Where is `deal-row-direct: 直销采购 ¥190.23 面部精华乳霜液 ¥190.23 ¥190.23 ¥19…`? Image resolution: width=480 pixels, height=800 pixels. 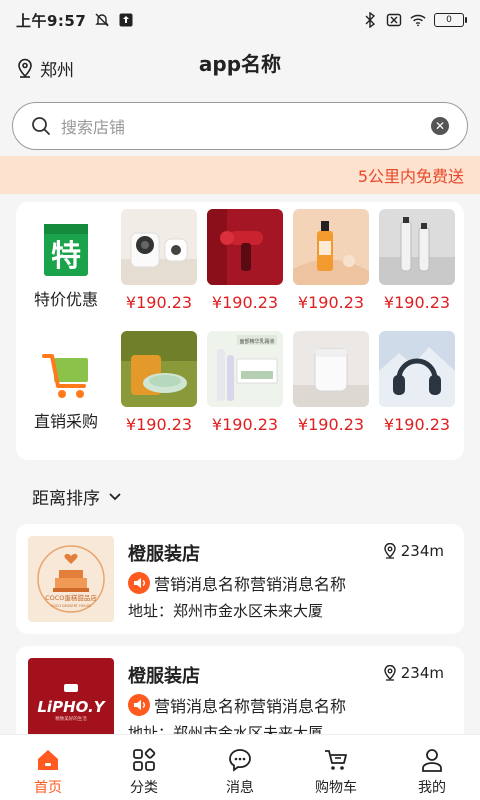
deal-row-direct: 直销采购 ¥190.23 面部精华乳霜液 ¥190.23 ¥190.23 ¥19… is located at coordinates (240, 384).